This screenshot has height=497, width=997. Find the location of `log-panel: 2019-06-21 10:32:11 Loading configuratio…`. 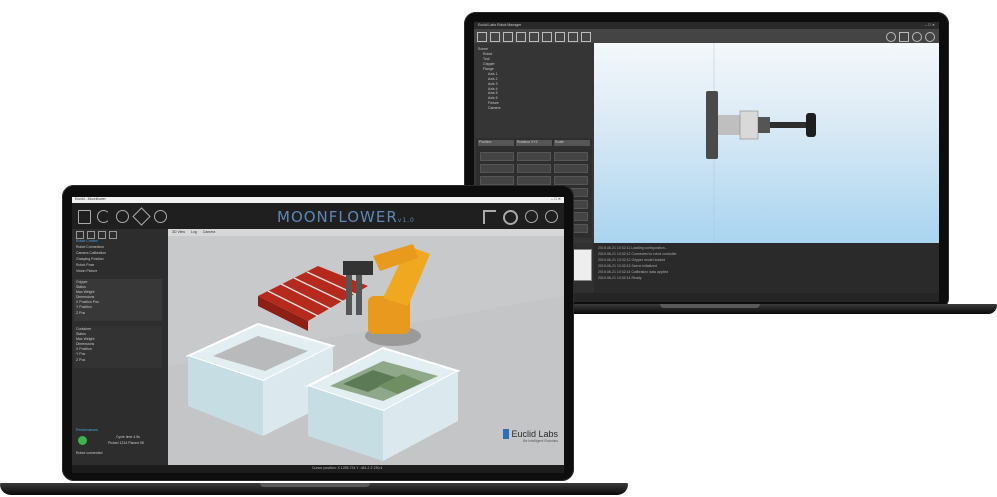

log-panel: 2019-06-21 10:32:11 Loading configuratio… is located at coordinates (766, 268).